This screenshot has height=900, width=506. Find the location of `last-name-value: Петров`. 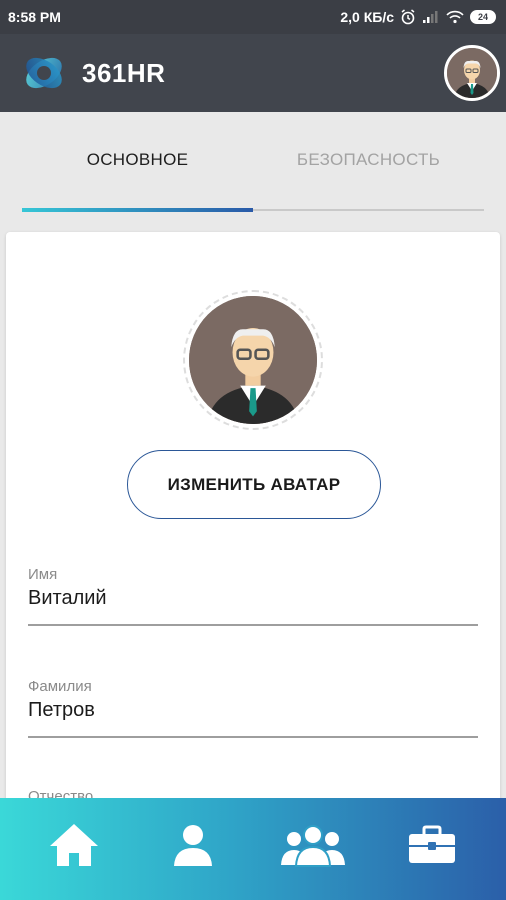

last-name-value: Петров is located at coordinates (253, 710).